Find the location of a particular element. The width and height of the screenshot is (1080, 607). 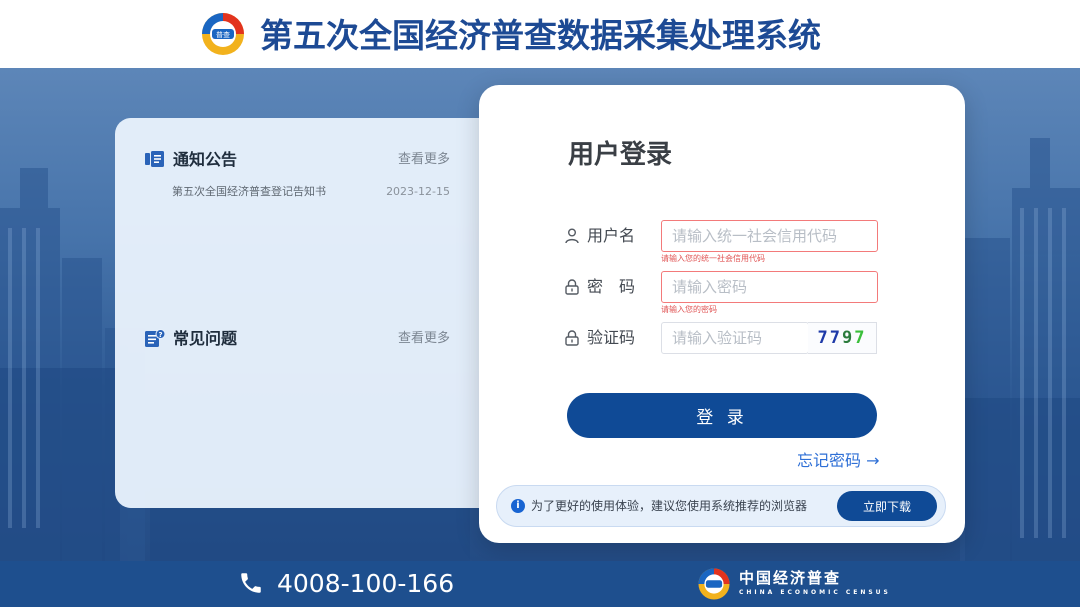

census-logo-icon is located at coordinates (714, 584).